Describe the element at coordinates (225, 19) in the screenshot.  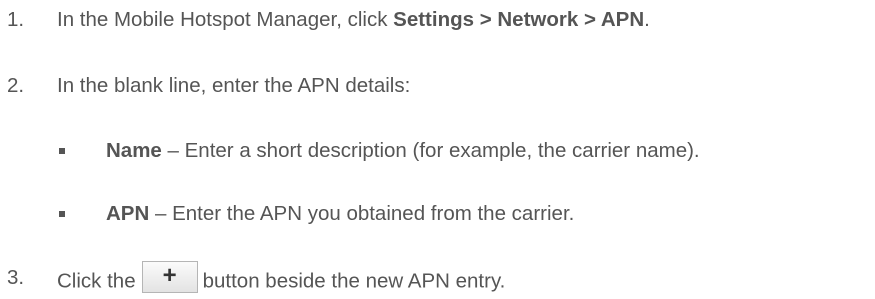
I see `step-text-before: In the Mobile Hotspot Manager, click` at that location.